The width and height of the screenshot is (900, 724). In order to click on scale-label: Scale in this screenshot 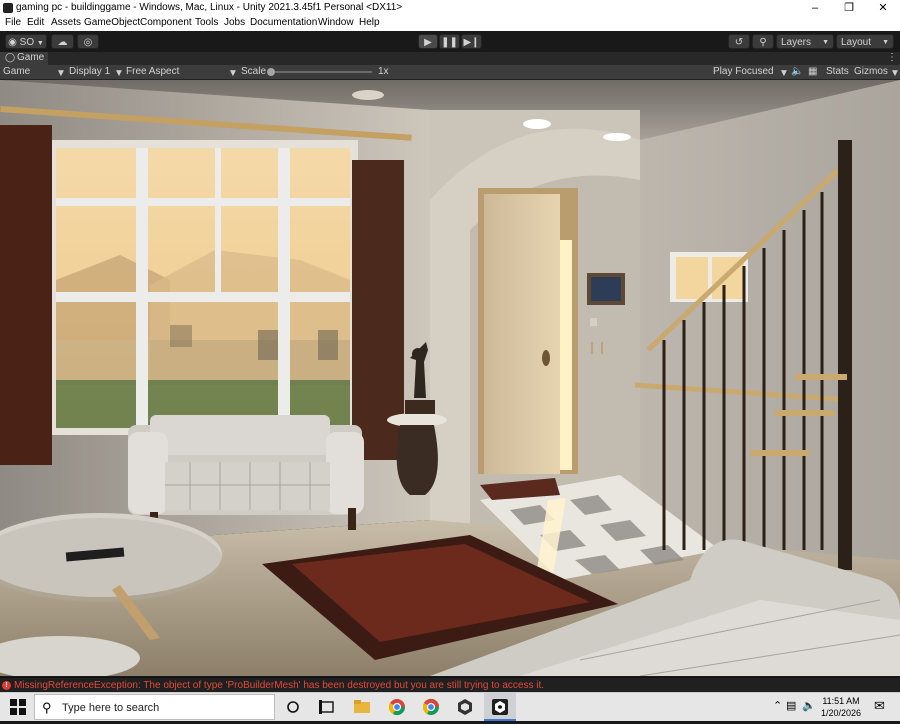, I will do `click(254, 71)`.